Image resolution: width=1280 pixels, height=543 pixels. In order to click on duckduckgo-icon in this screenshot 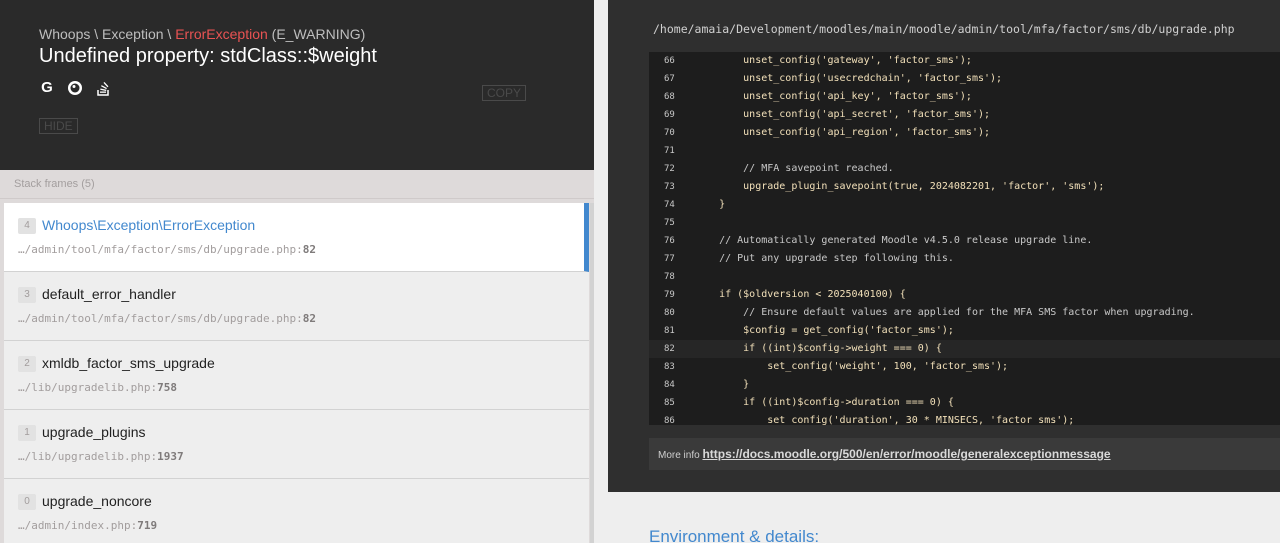, I will do `click(75, 88)`.